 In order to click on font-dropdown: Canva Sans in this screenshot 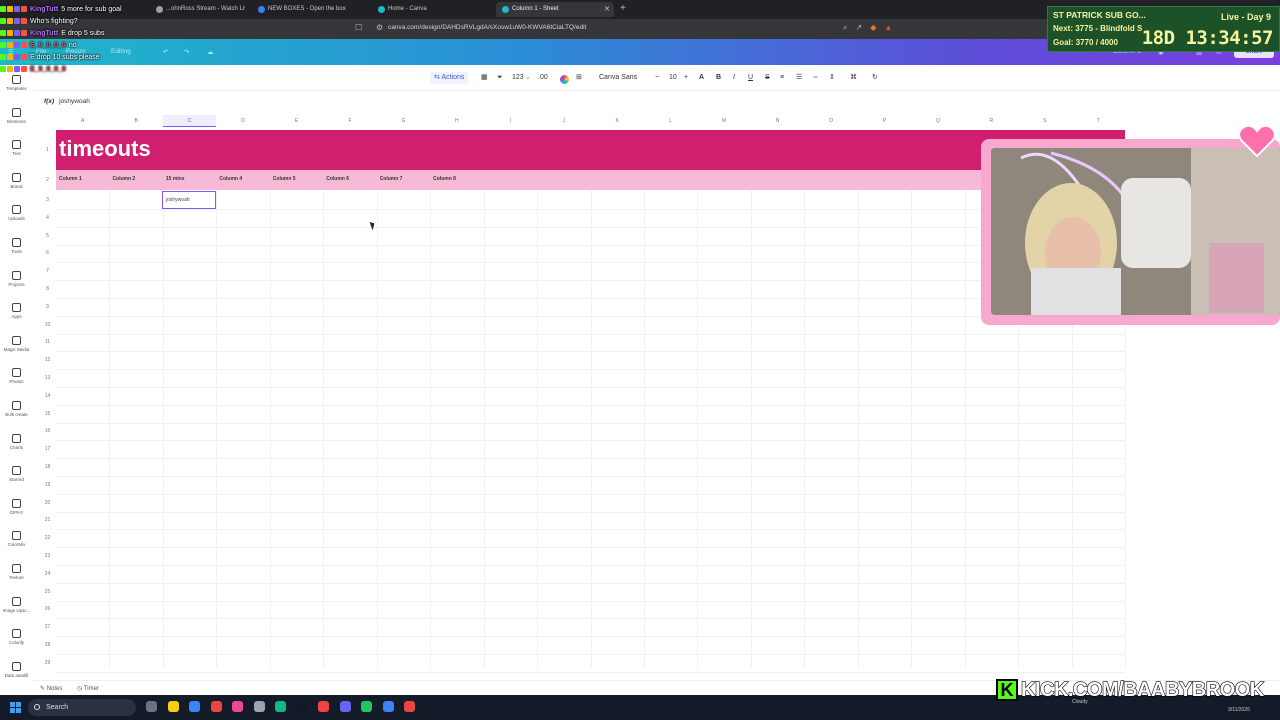, I will do `click(618, 78)`.